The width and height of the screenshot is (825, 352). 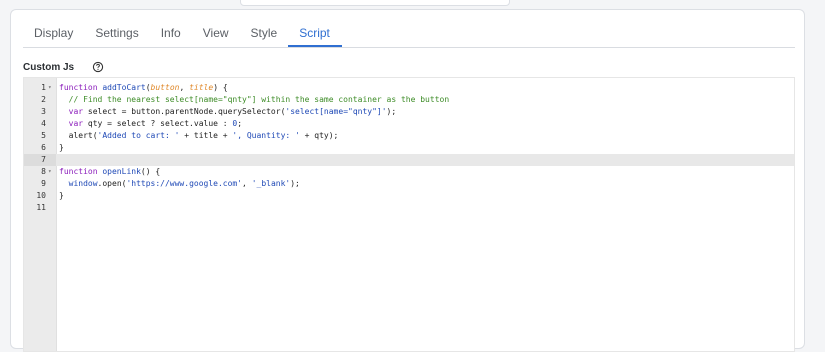 I want to click on line-number-cell: 11, so click(x=40, y=208).